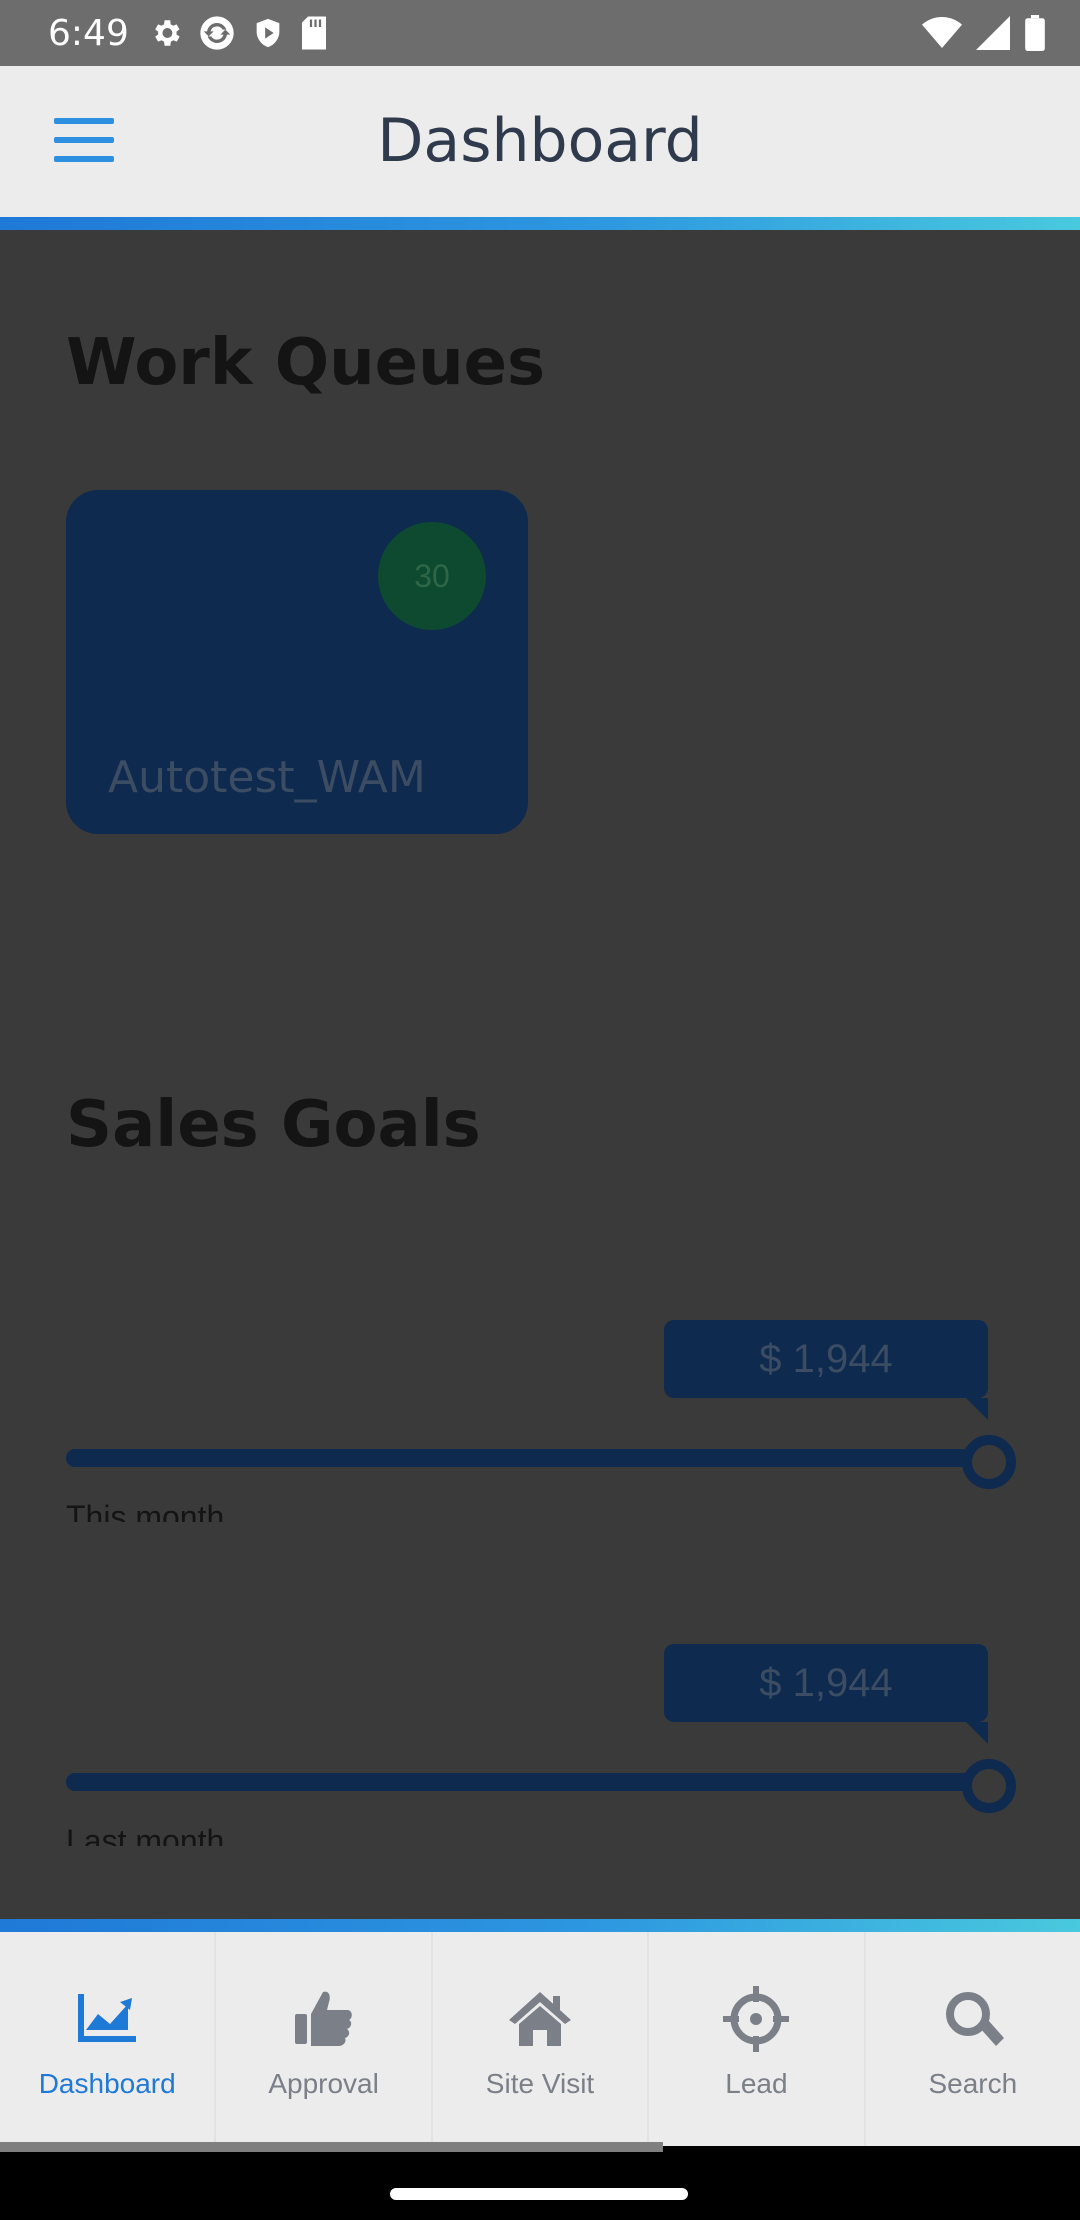 The height and width of the screenshot is (2220, 1080). What do you see at coordinates (107, 2083) in the screenshot?
I see `nav-label: Dashboard` at bounding box center [107, 2083].